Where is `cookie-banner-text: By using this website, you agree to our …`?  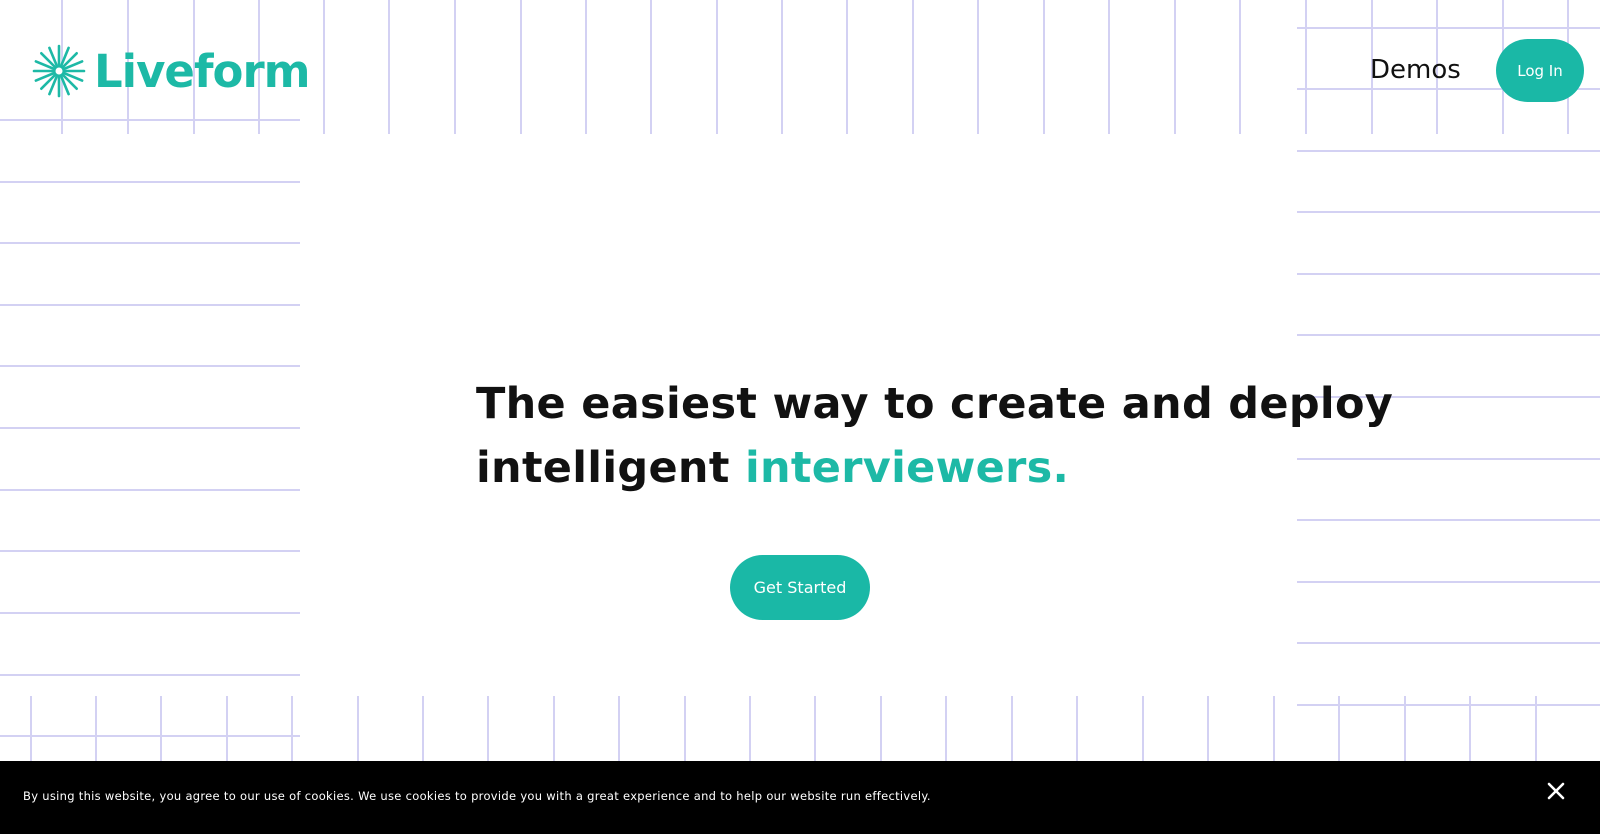 cookie-banner-text: By using this website, you agree to our … is located at coordinates (477, 796).